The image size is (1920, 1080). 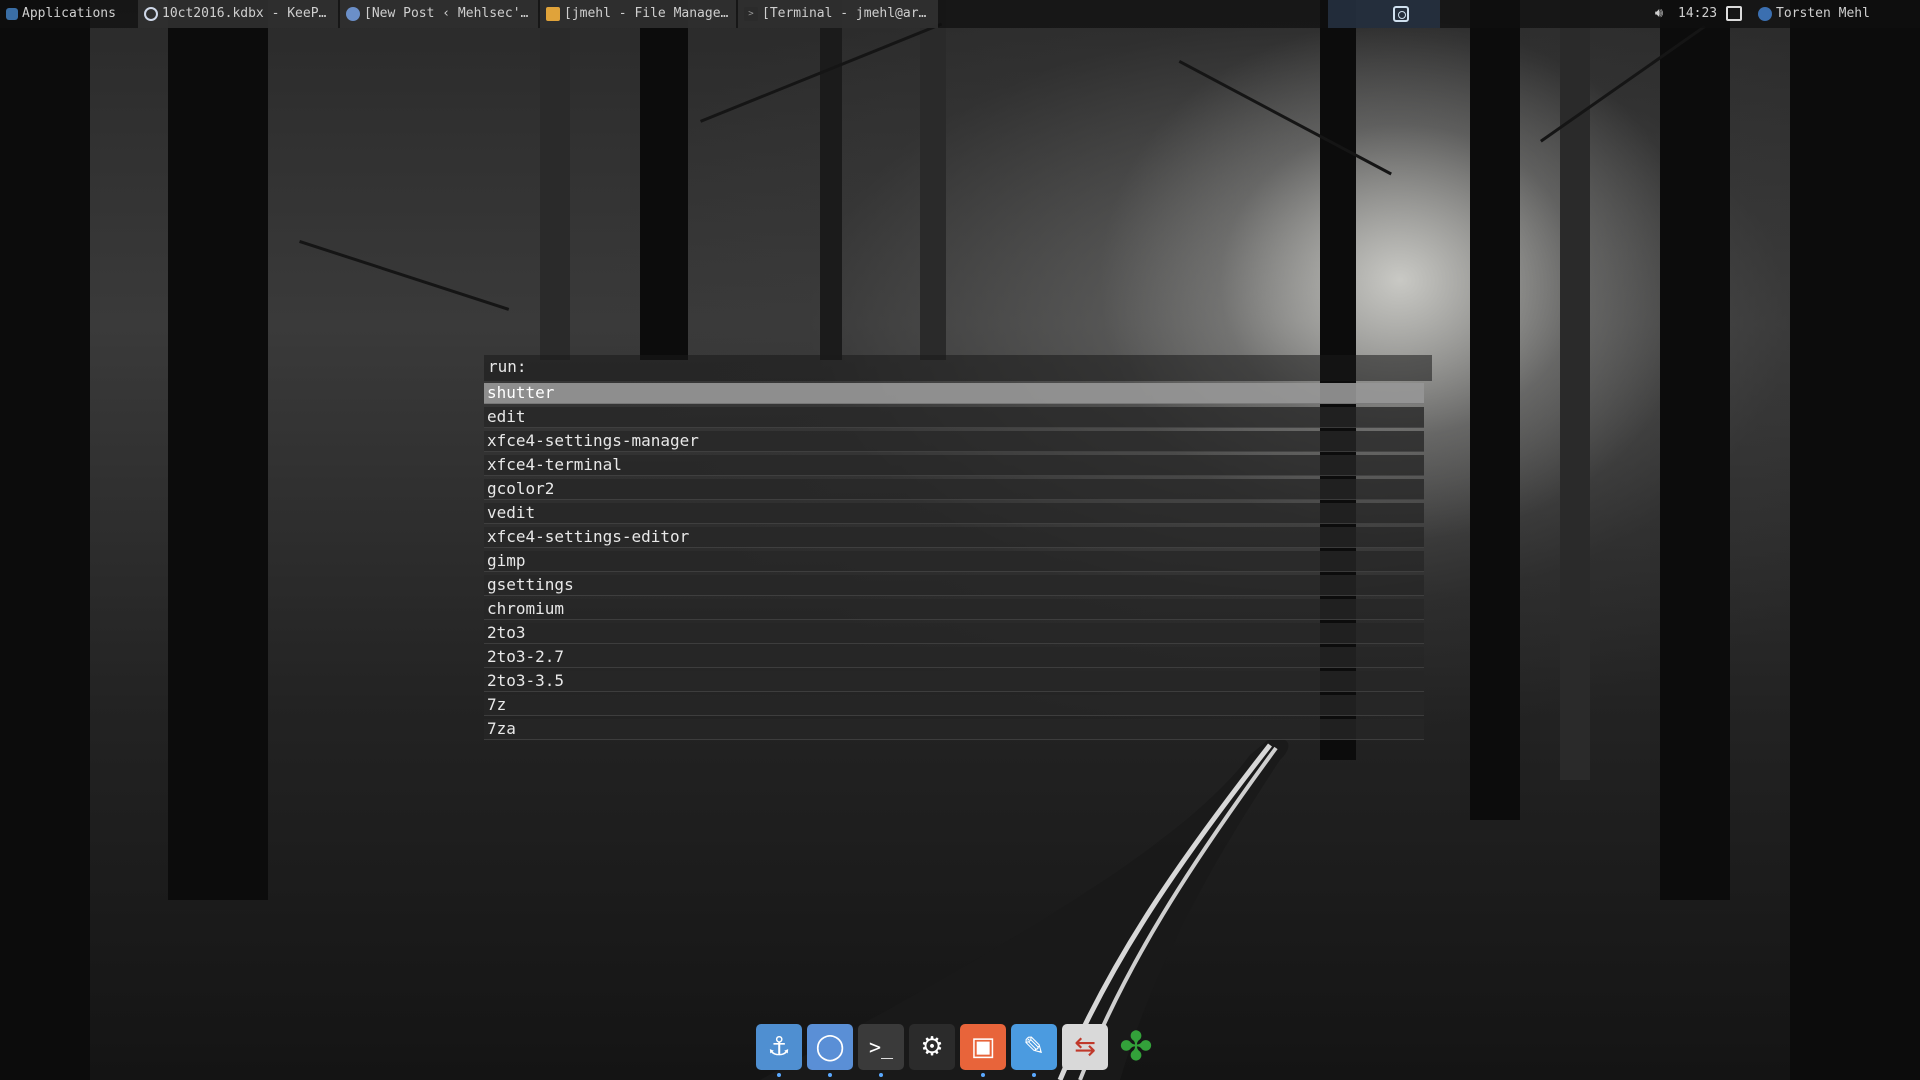 What do you see at coordinates (954, 465) in the screenshot?
I see `command-item: xfce4-terminal` at bounding box center [954, 465].